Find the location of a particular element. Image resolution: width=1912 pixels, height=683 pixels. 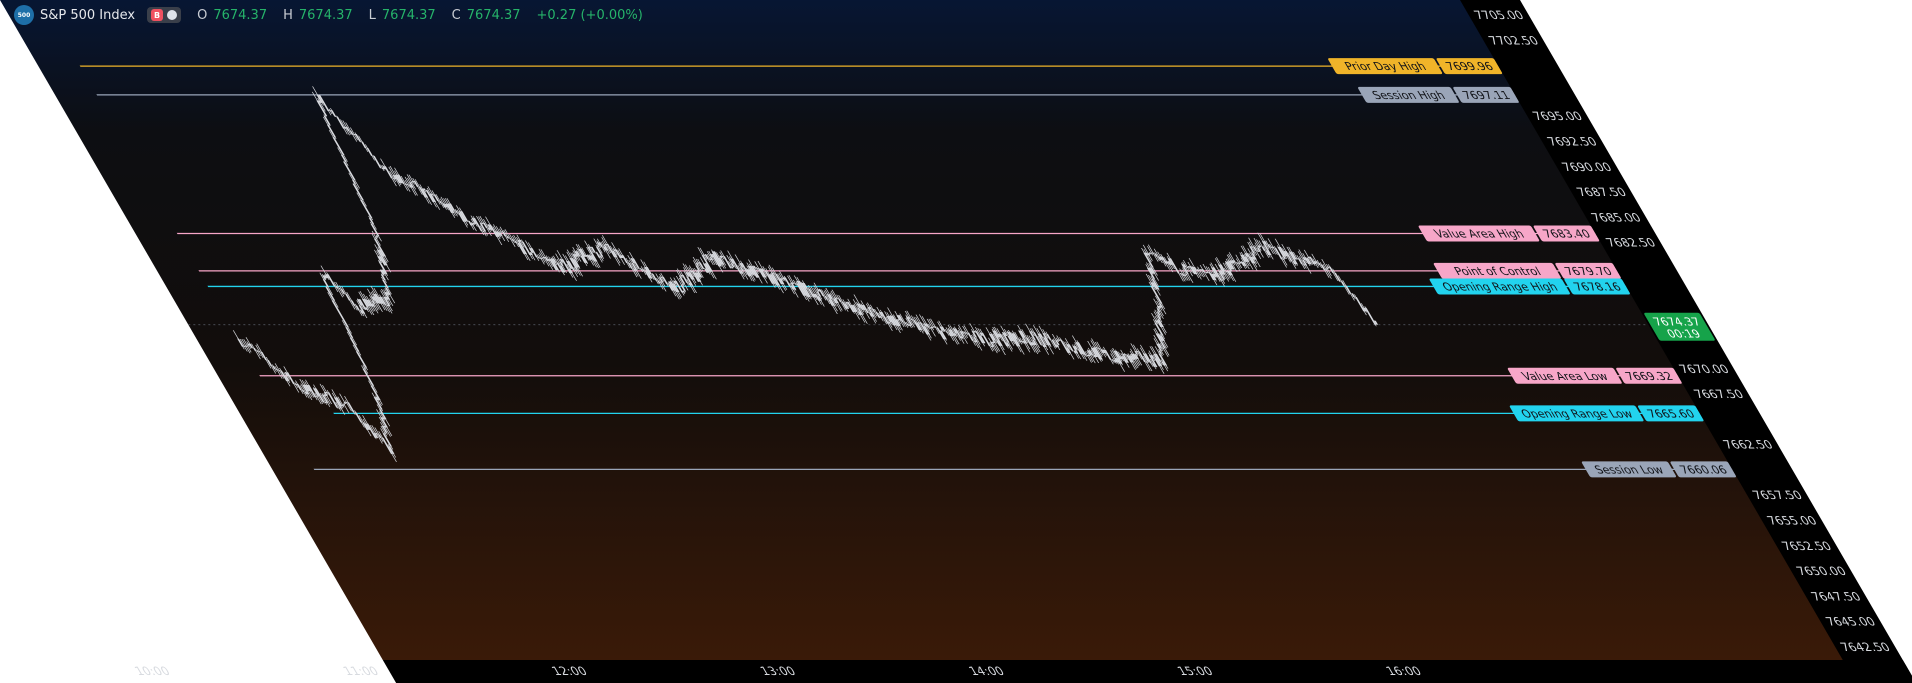

level-name-text: Value Area Low is located at coordinates (1565, 376).